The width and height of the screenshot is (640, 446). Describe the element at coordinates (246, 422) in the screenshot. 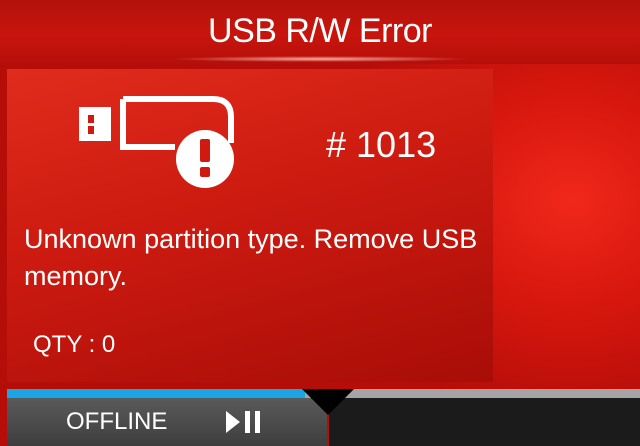

I see `play-pause-icon` at that location.